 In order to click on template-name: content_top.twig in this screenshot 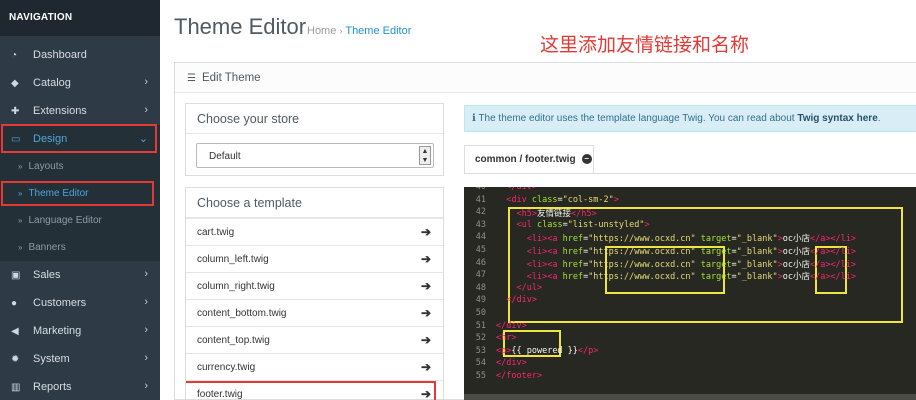, I will do `click(233, 340)`.